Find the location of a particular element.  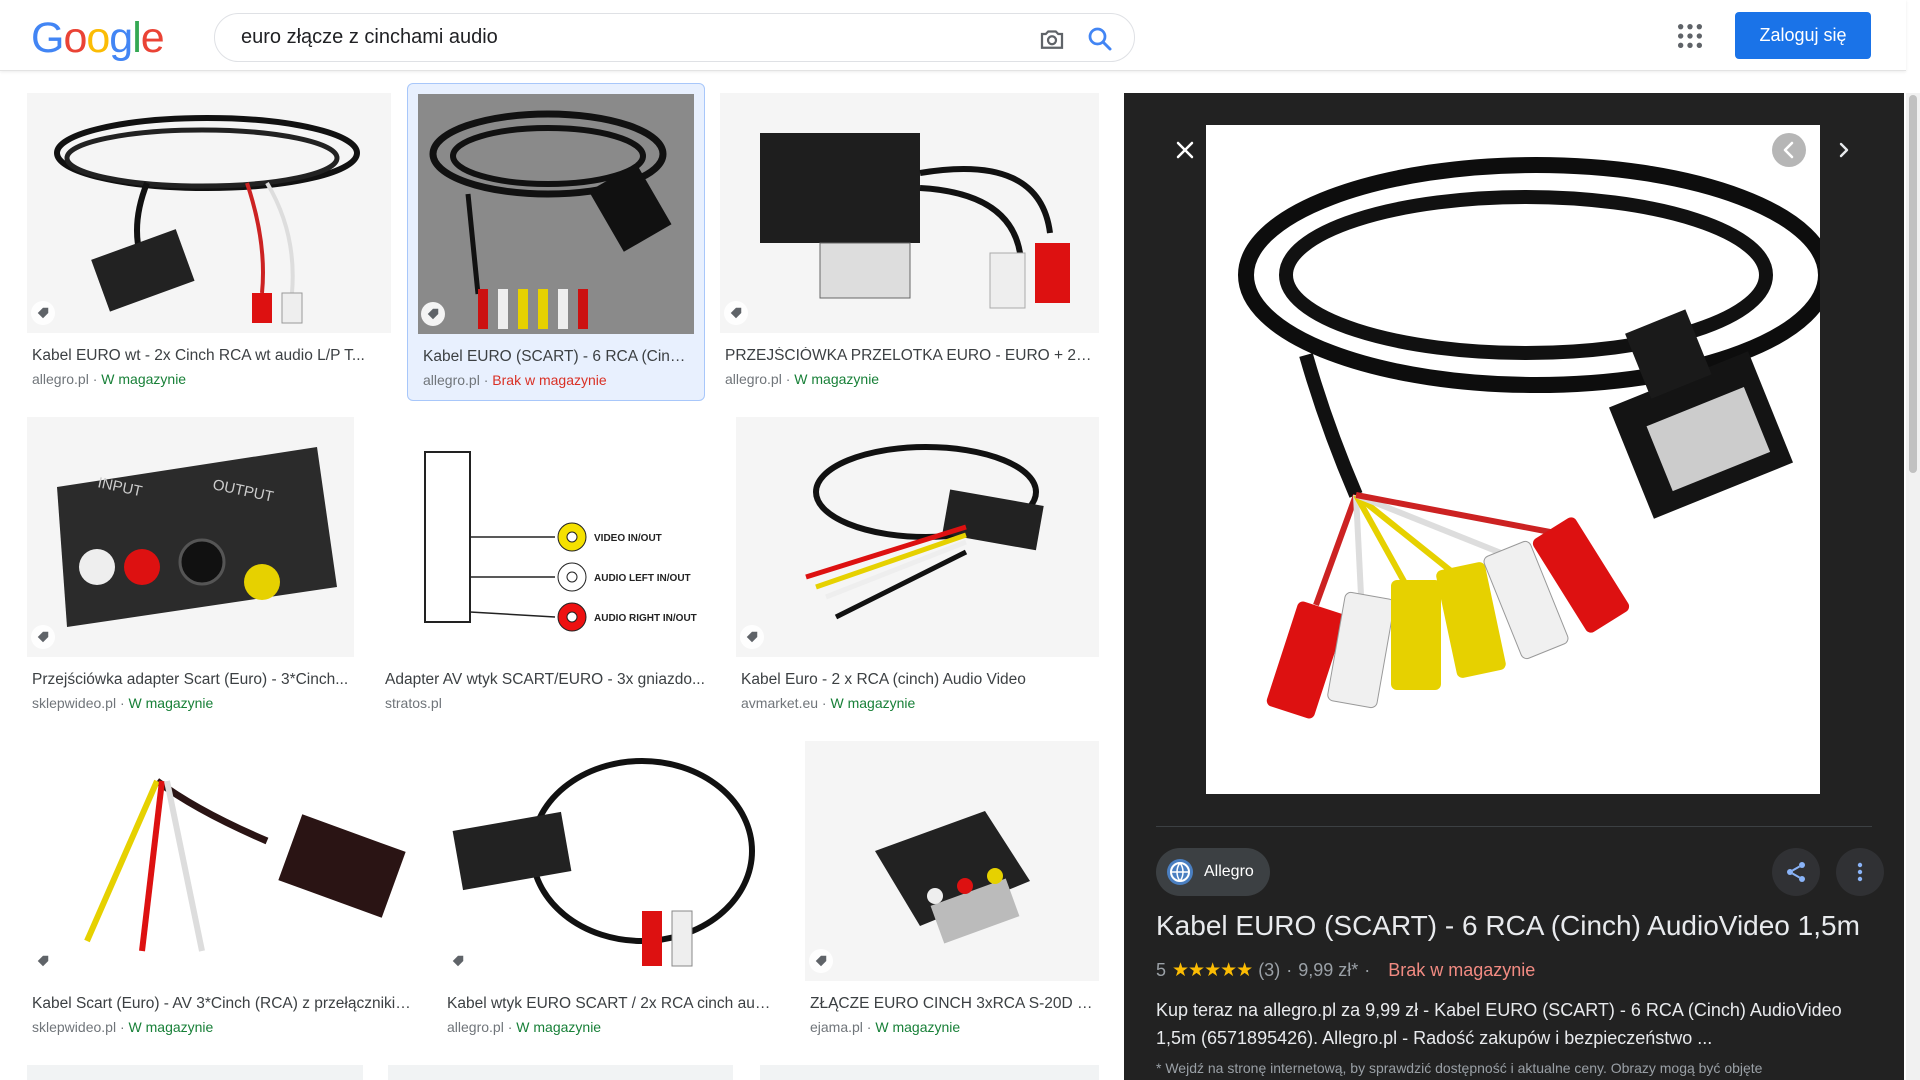

sign-in-button: Zaloguj się is located at coordinates (1803, 35).